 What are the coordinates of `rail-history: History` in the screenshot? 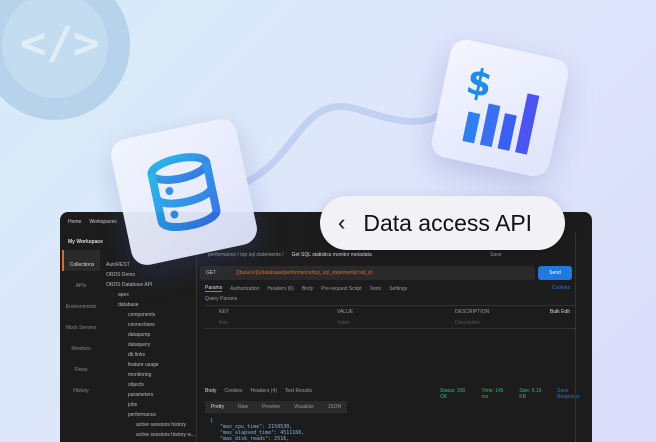 It's located at (81, 386).